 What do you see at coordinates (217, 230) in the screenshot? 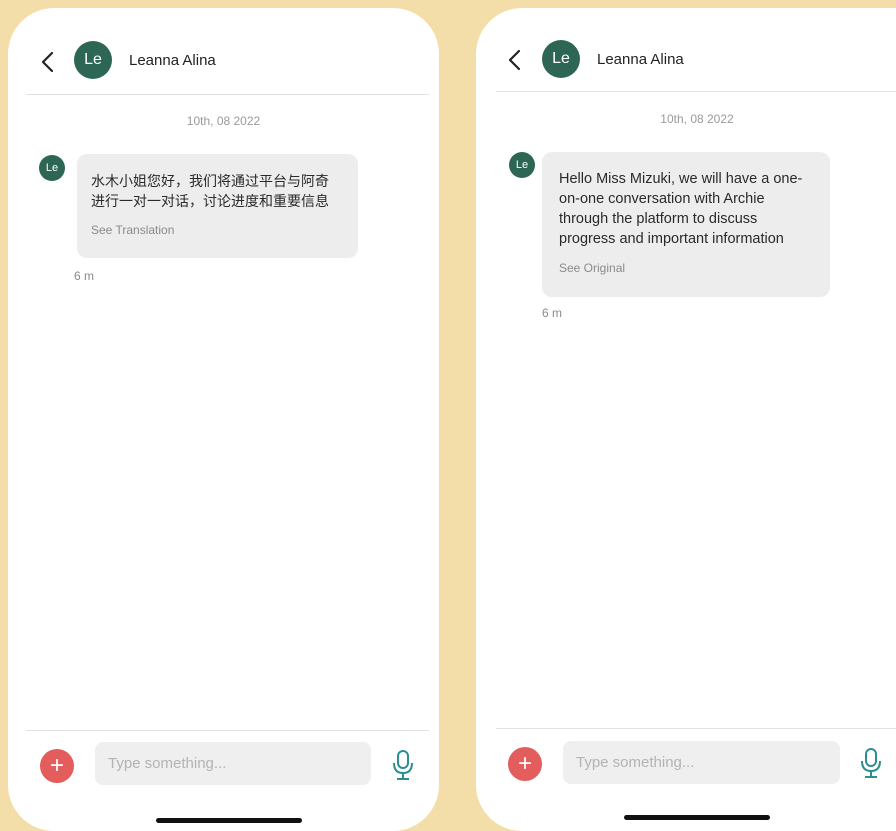
I see `see-translation-link: See Translation` at bounding box center [217, 230].